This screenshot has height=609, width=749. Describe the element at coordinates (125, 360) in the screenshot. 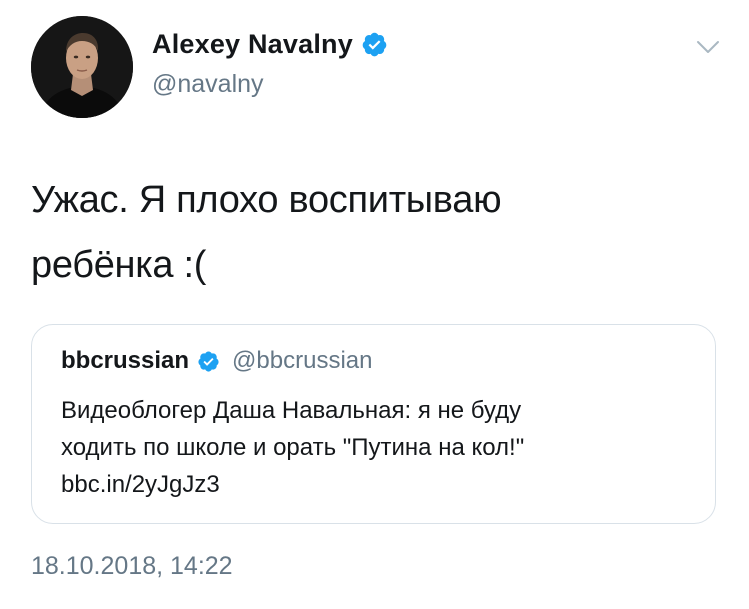

I see `quoted-author-name: bbcrussian` at that location.